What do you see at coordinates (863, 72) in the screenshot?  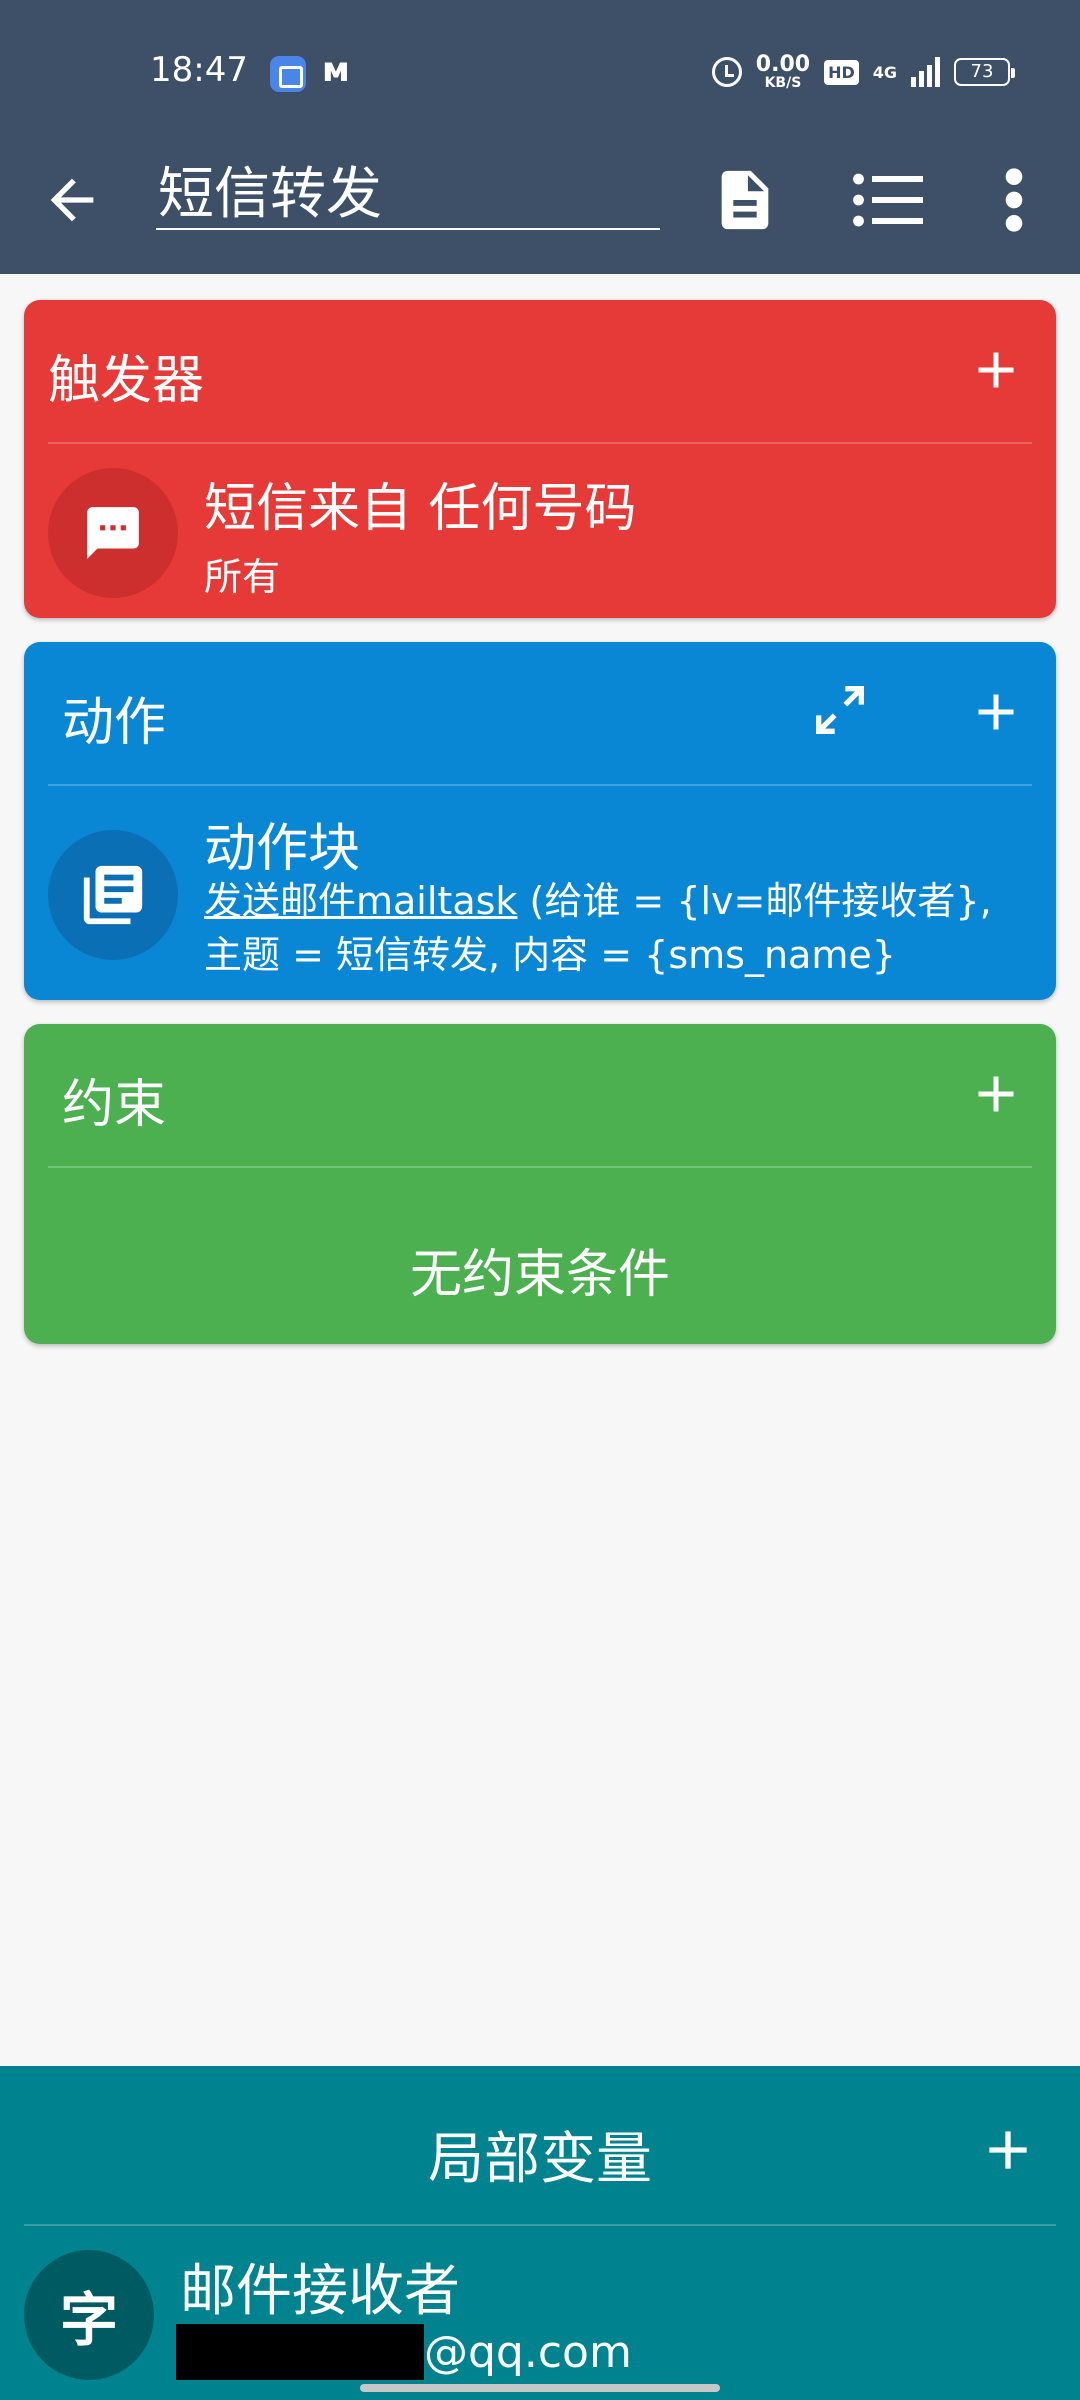 I see `status-indicators: 0.00 KB/S HD 4G 73` at bounding box center [863, 72].